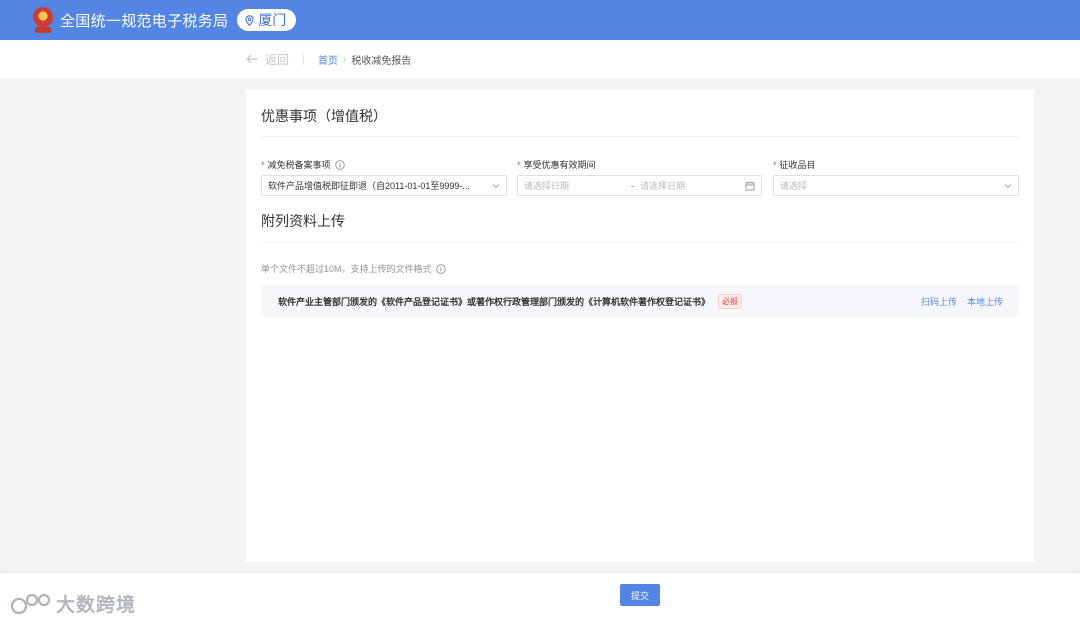  Describe the element at coordinates (303, 221) in the screenshot. I see `section-title-attachments: 附列资料上传` at that location.